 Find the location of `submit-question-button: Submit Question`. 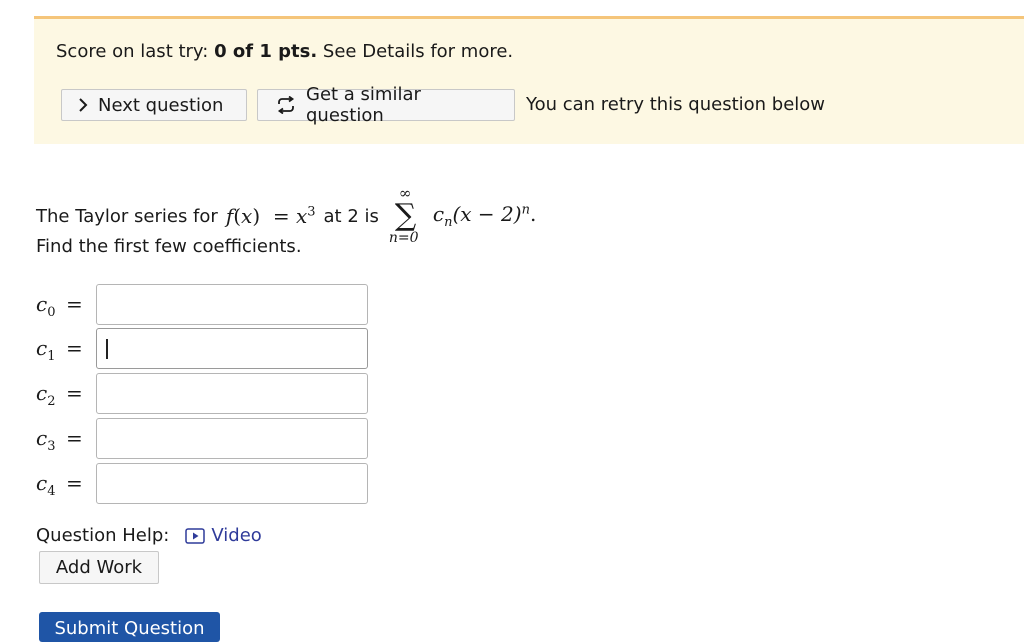

submit-question-button: Submit Question is located at coordinates (129, 627).